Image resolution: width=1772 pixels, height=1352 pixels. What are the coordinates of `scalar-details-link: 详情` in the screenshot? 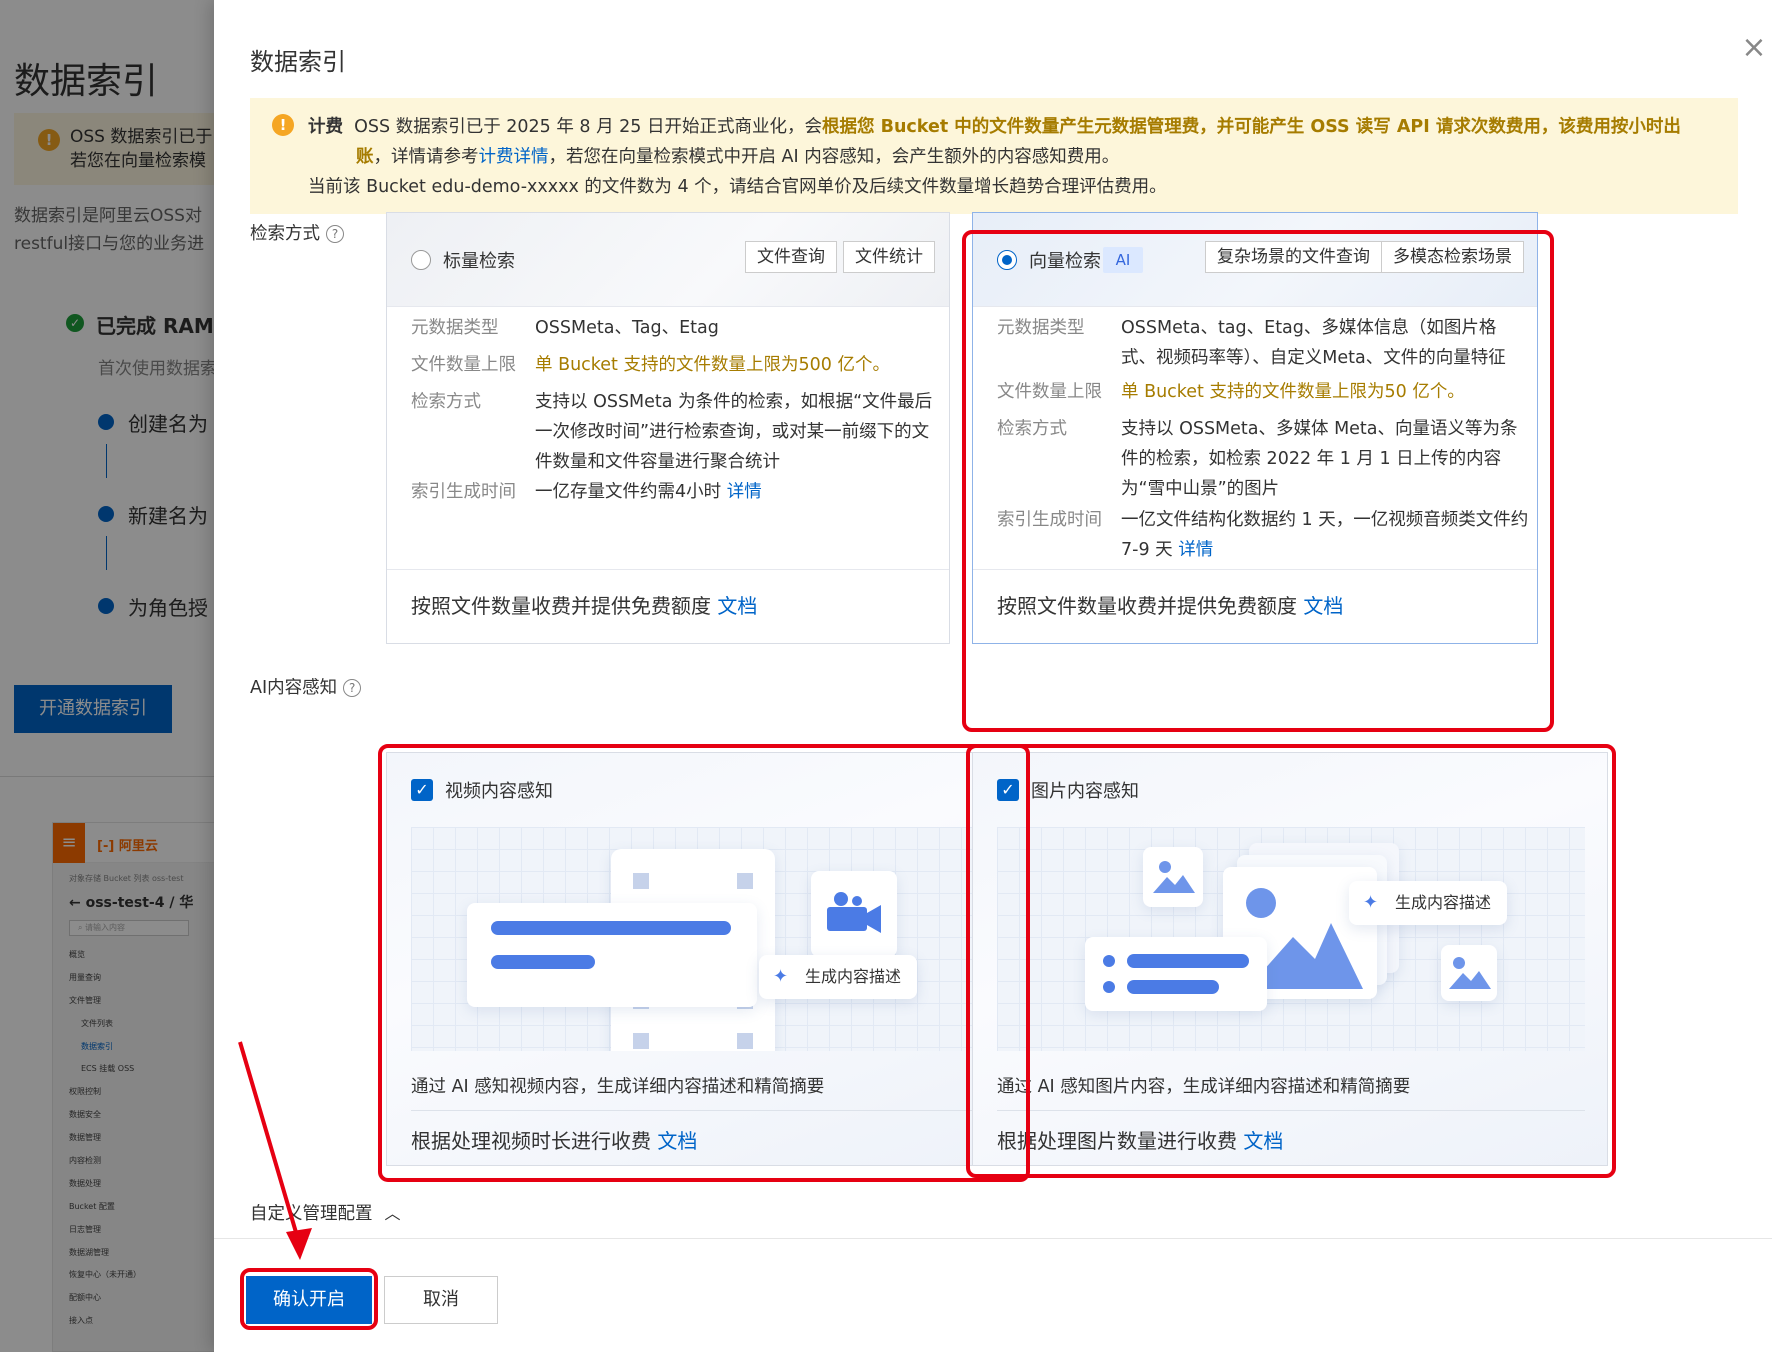 It's located at (744, 492).